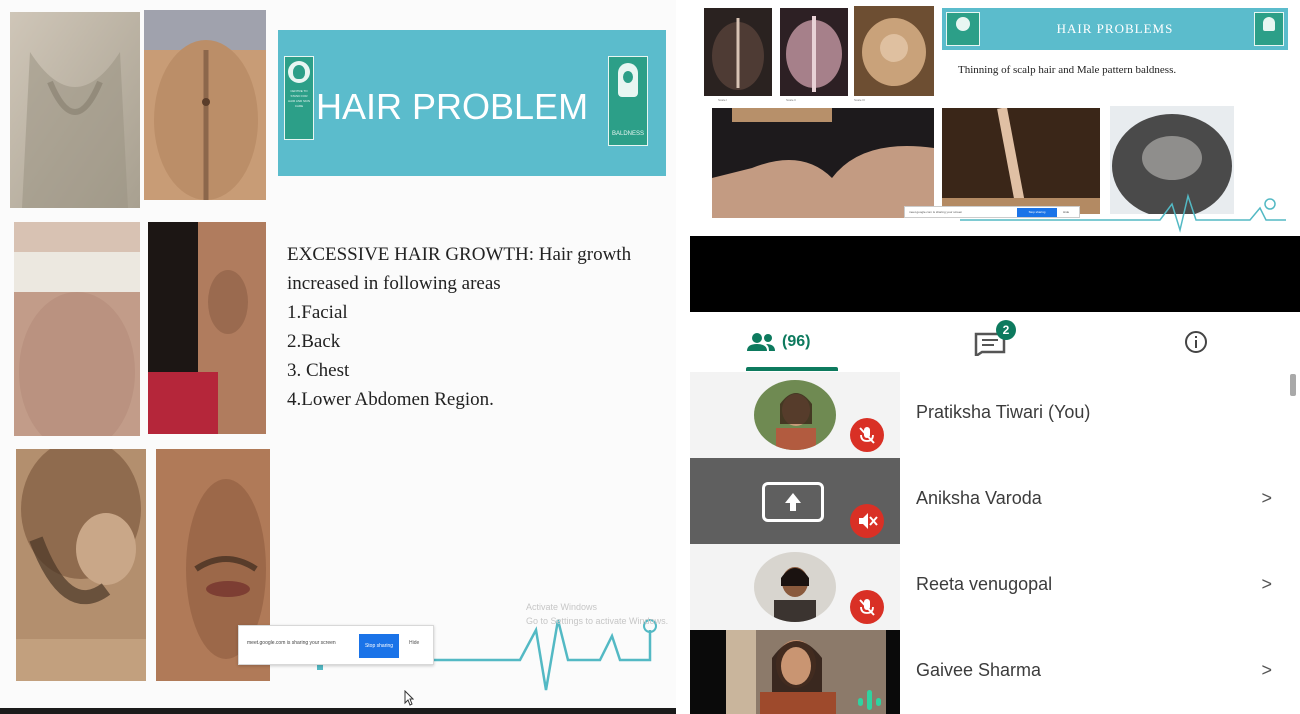 Image resolution: width=1300 pixels, height=714 pixels. What do you see at coordinates (823, 163) in the screenshot?
I see `receding-hairline-photo` at bounding box center [823, 163].